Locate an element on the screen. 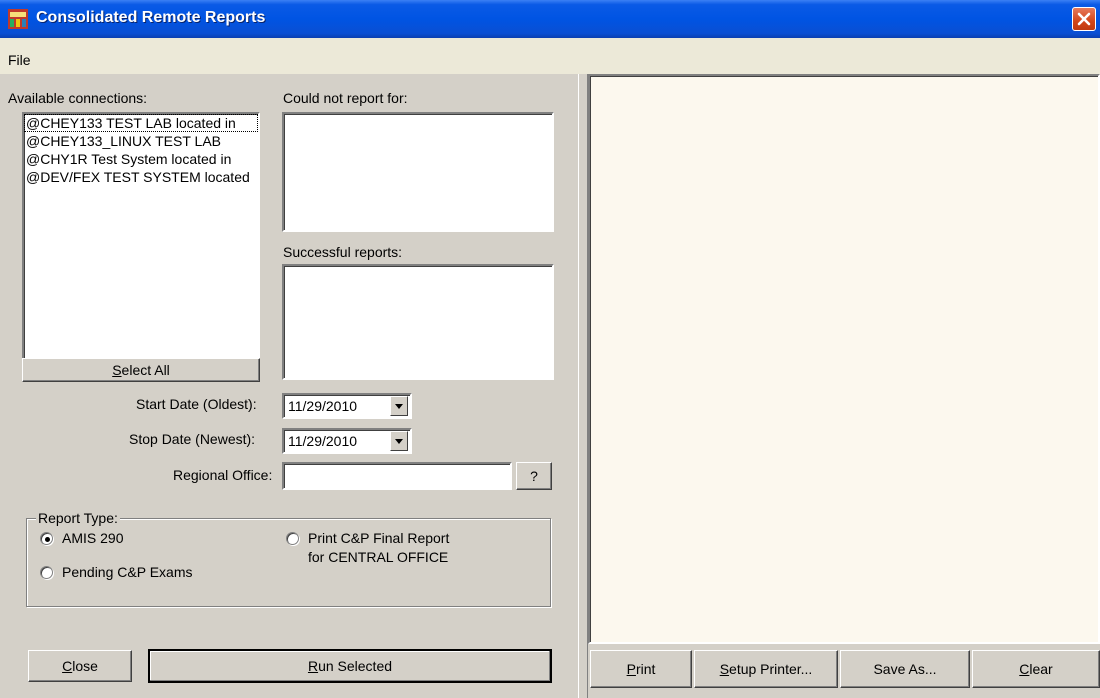 The height and width of the screenshot is (698, 1100). close-icon is located at coordinates (1084, 19).